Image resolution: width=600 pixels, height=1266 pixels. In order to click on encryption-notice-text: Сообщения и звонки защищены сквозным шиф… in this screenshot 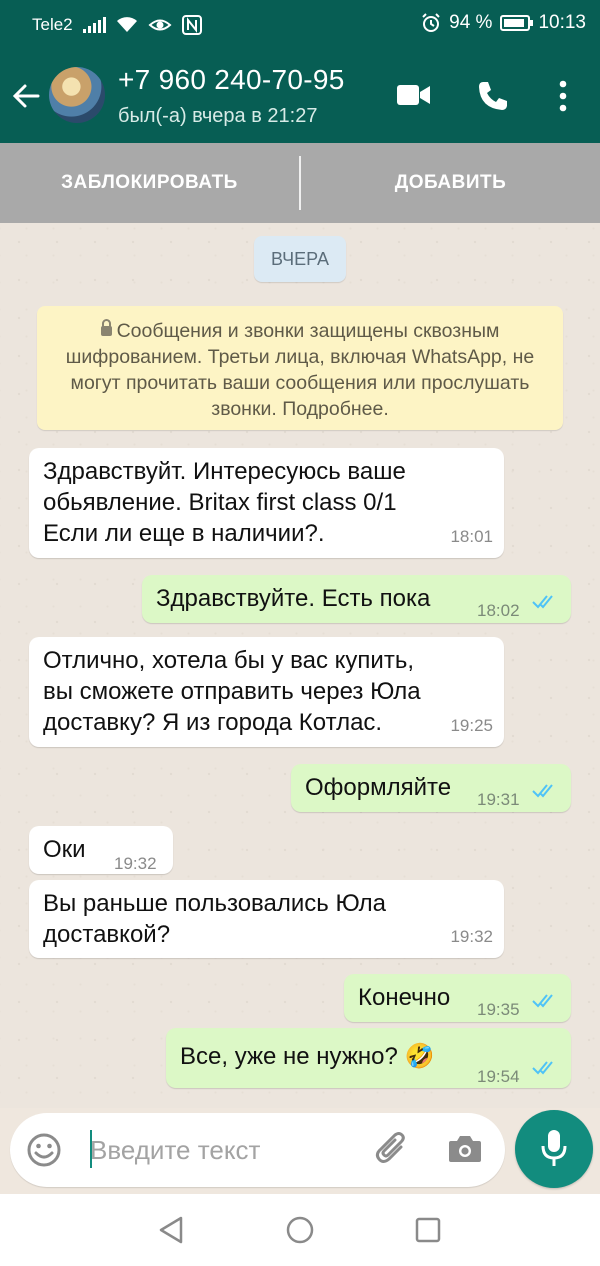, I will do `click(300, 370)`.